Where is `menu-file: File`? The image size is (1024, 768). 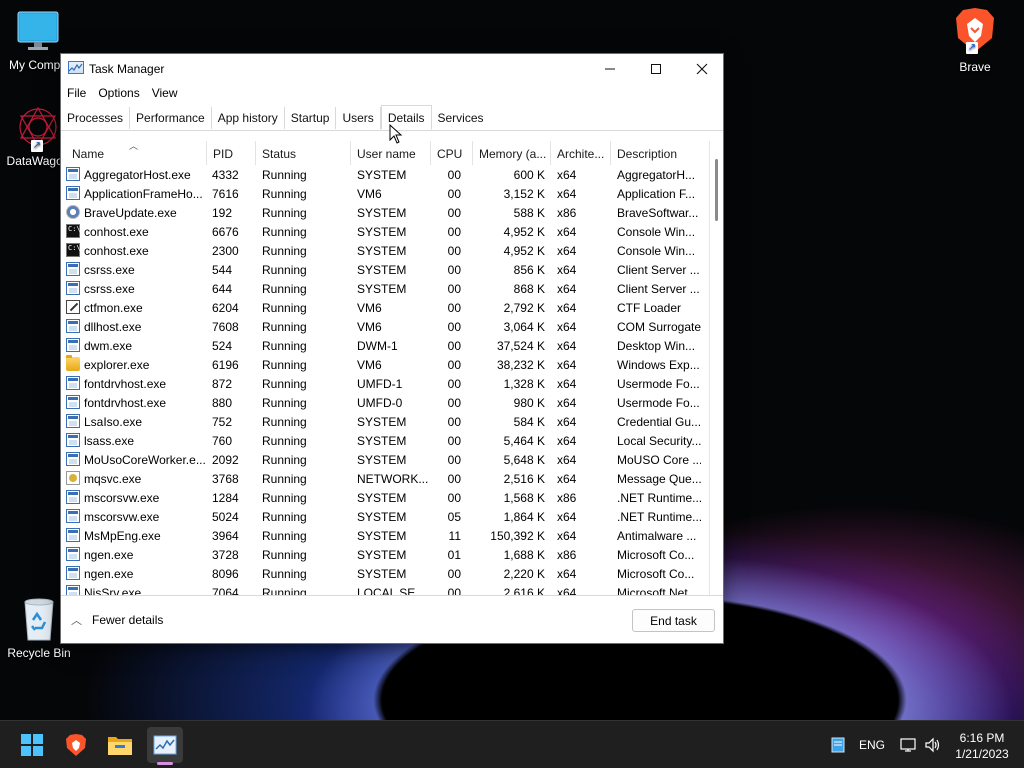 menu-file: File is located at coordinates (76, 94).